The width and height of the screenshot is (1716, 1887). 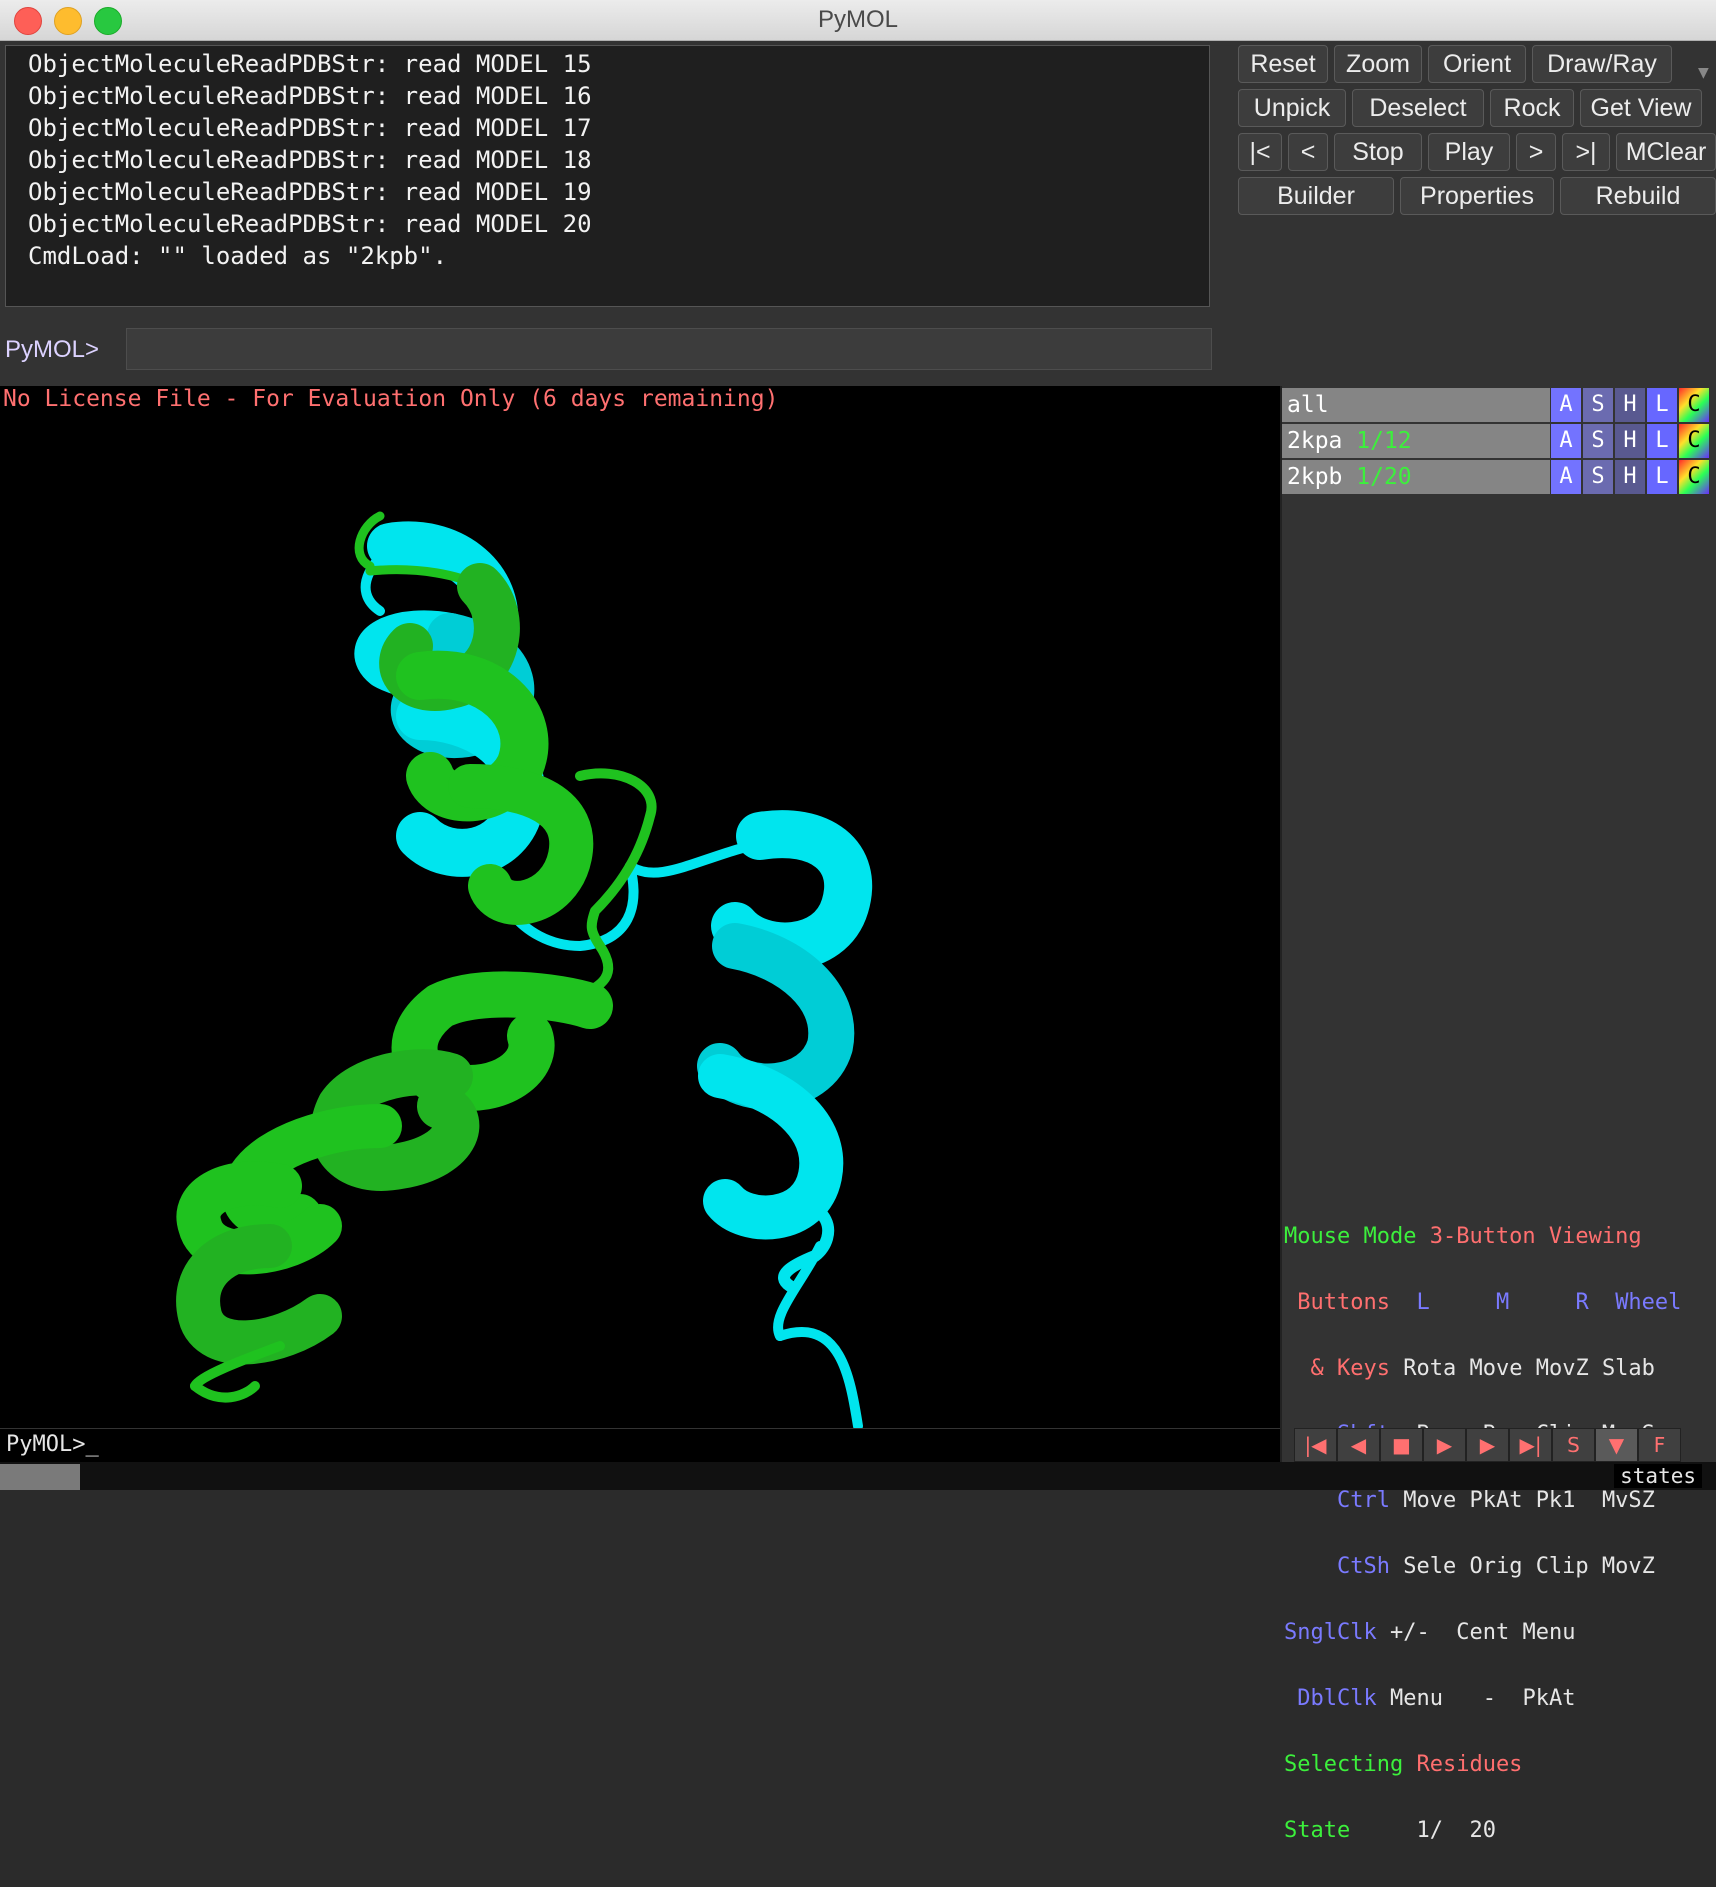 I want to click on rebuild-button: Rebuild, so click(x=1638, y=196).